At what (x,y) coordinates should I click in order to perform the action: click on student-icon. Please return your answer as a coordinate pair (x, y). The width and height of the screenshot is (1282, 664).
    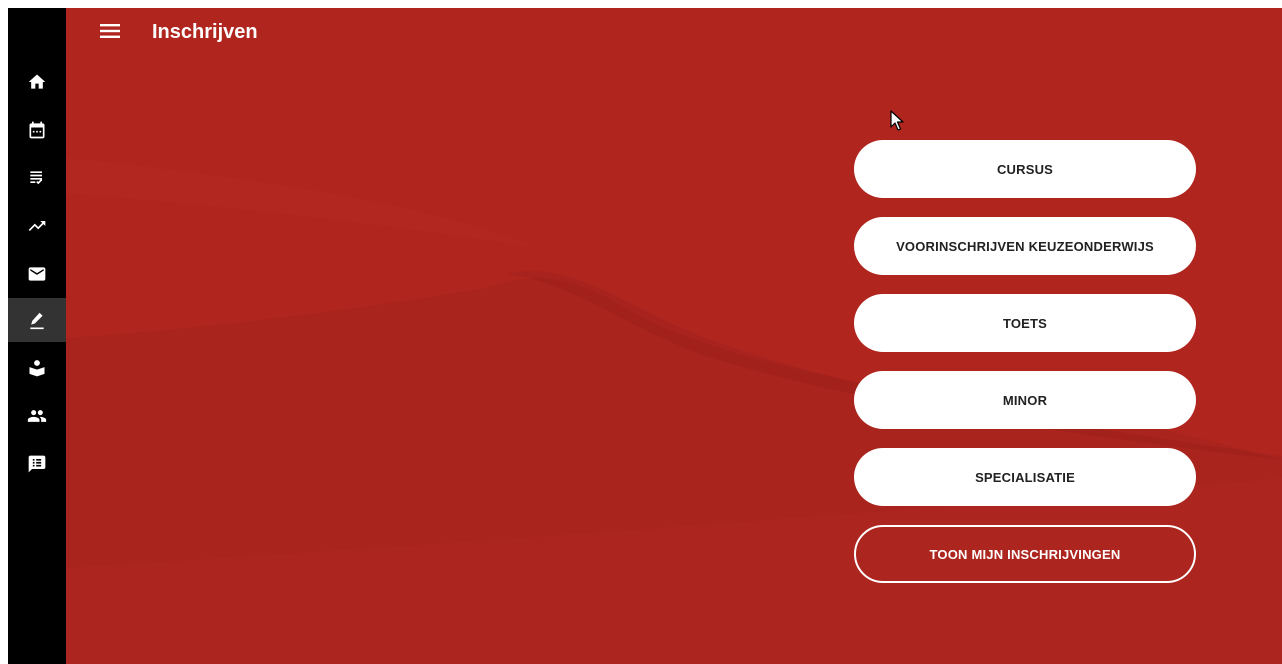
    Looking at the image, I should click on (37, 368).